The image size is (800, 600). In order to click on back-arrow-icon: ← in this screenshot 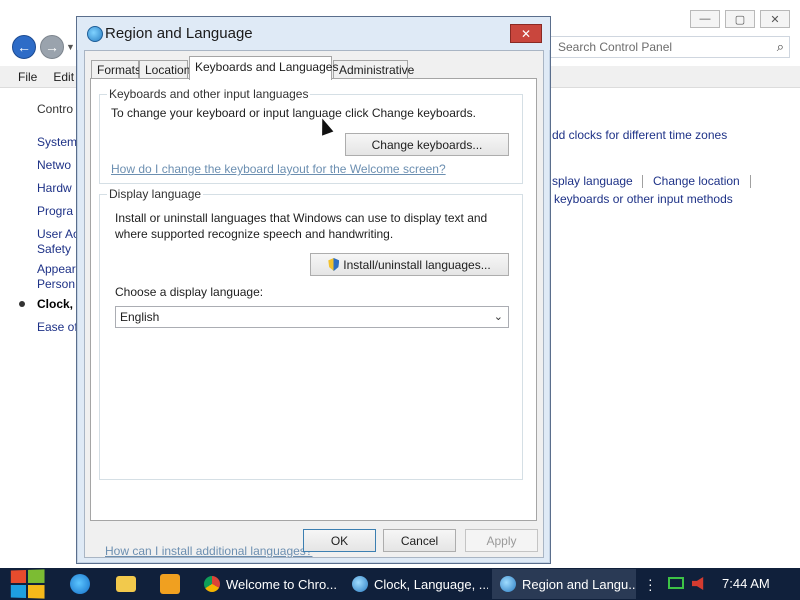, I will do `click(24, 47)`.